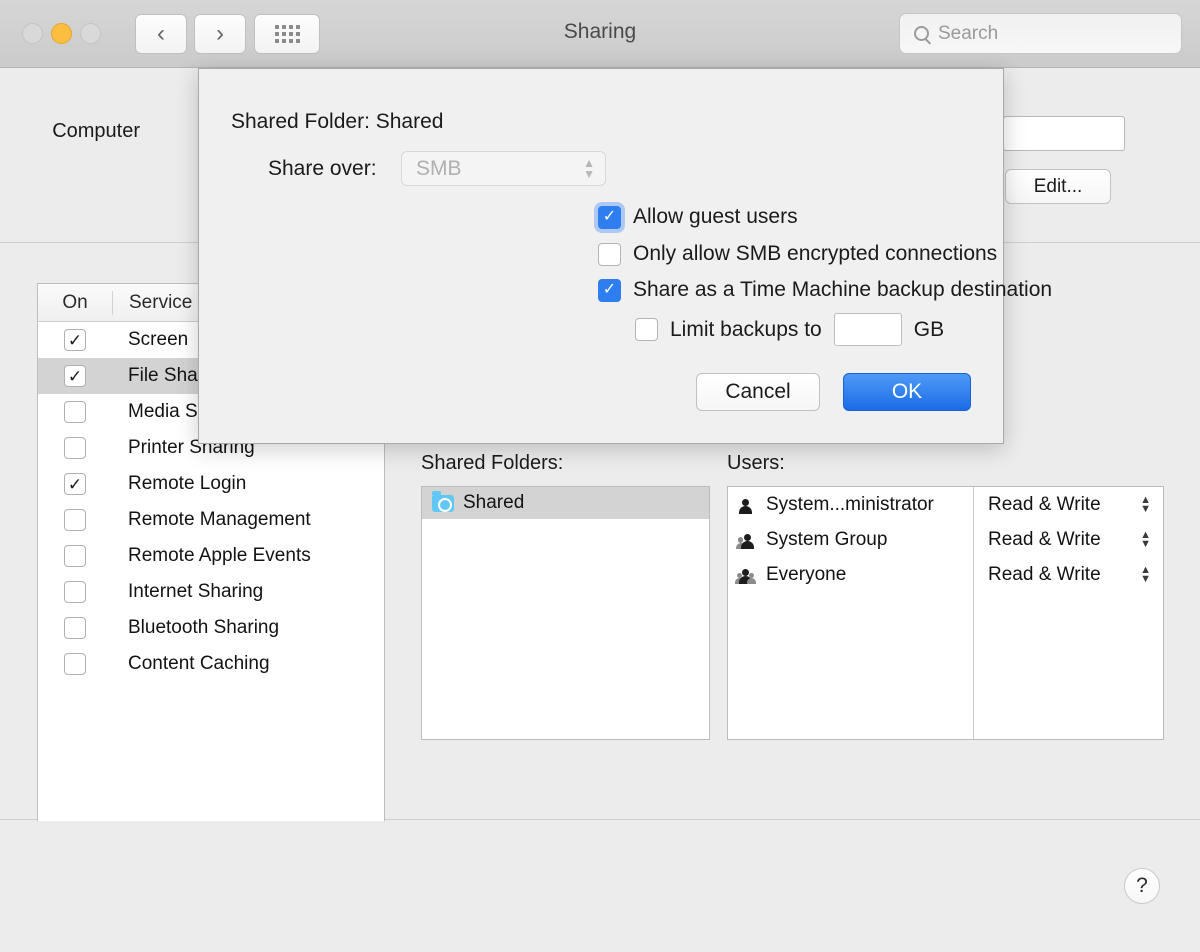 This screenshot has width=1200, height=952. What do you see at coordinates (609, 254) in the screenshot?
I see `smb-encrypted-checkbox` at bounding box center [609, 254].